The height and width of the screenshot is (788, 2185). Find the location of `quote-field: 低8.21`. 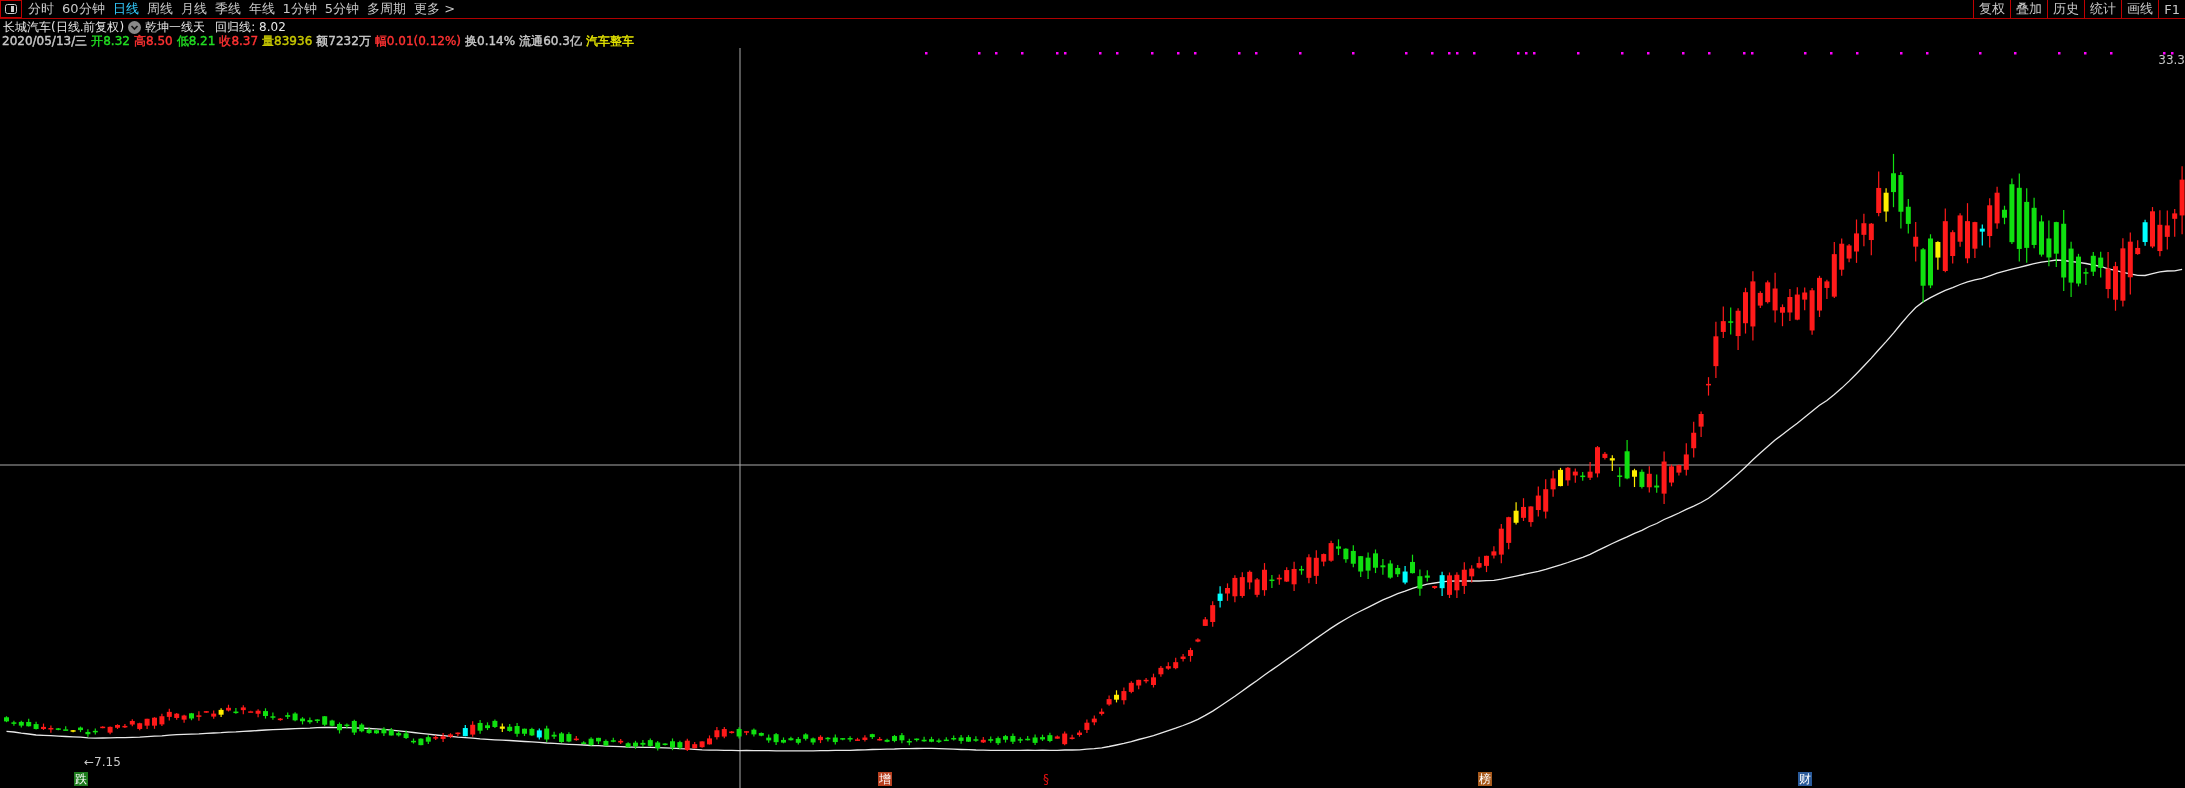

quote-field: 低8.21 is located at coordinates (196, 41).